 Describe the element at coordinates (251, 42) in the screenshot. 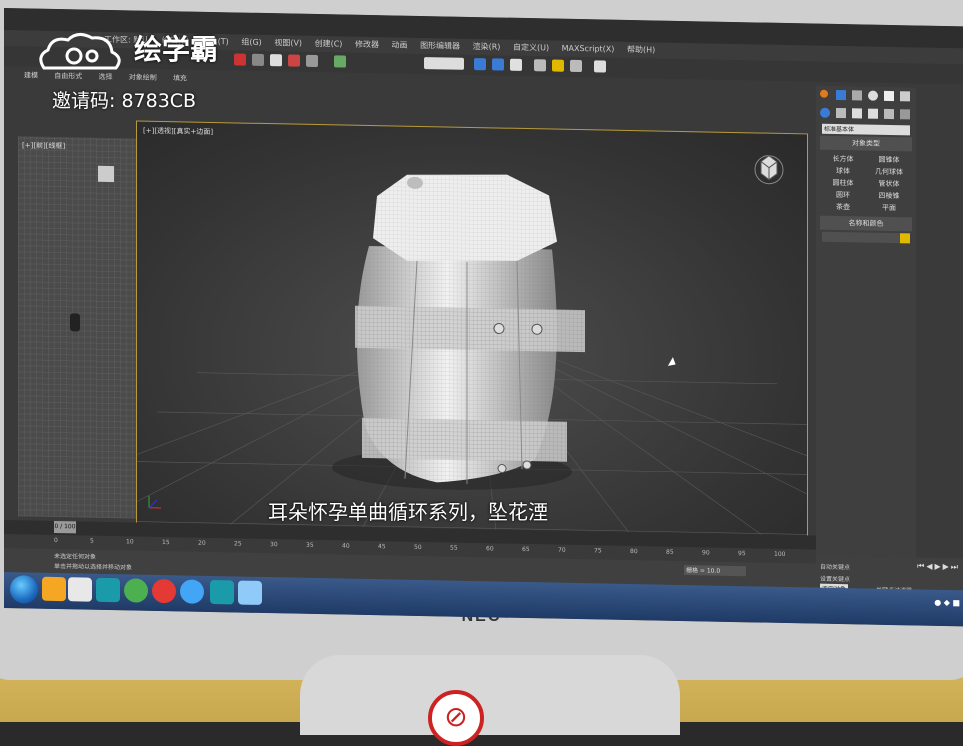

I see `menu-item: 组(G)` at that location.